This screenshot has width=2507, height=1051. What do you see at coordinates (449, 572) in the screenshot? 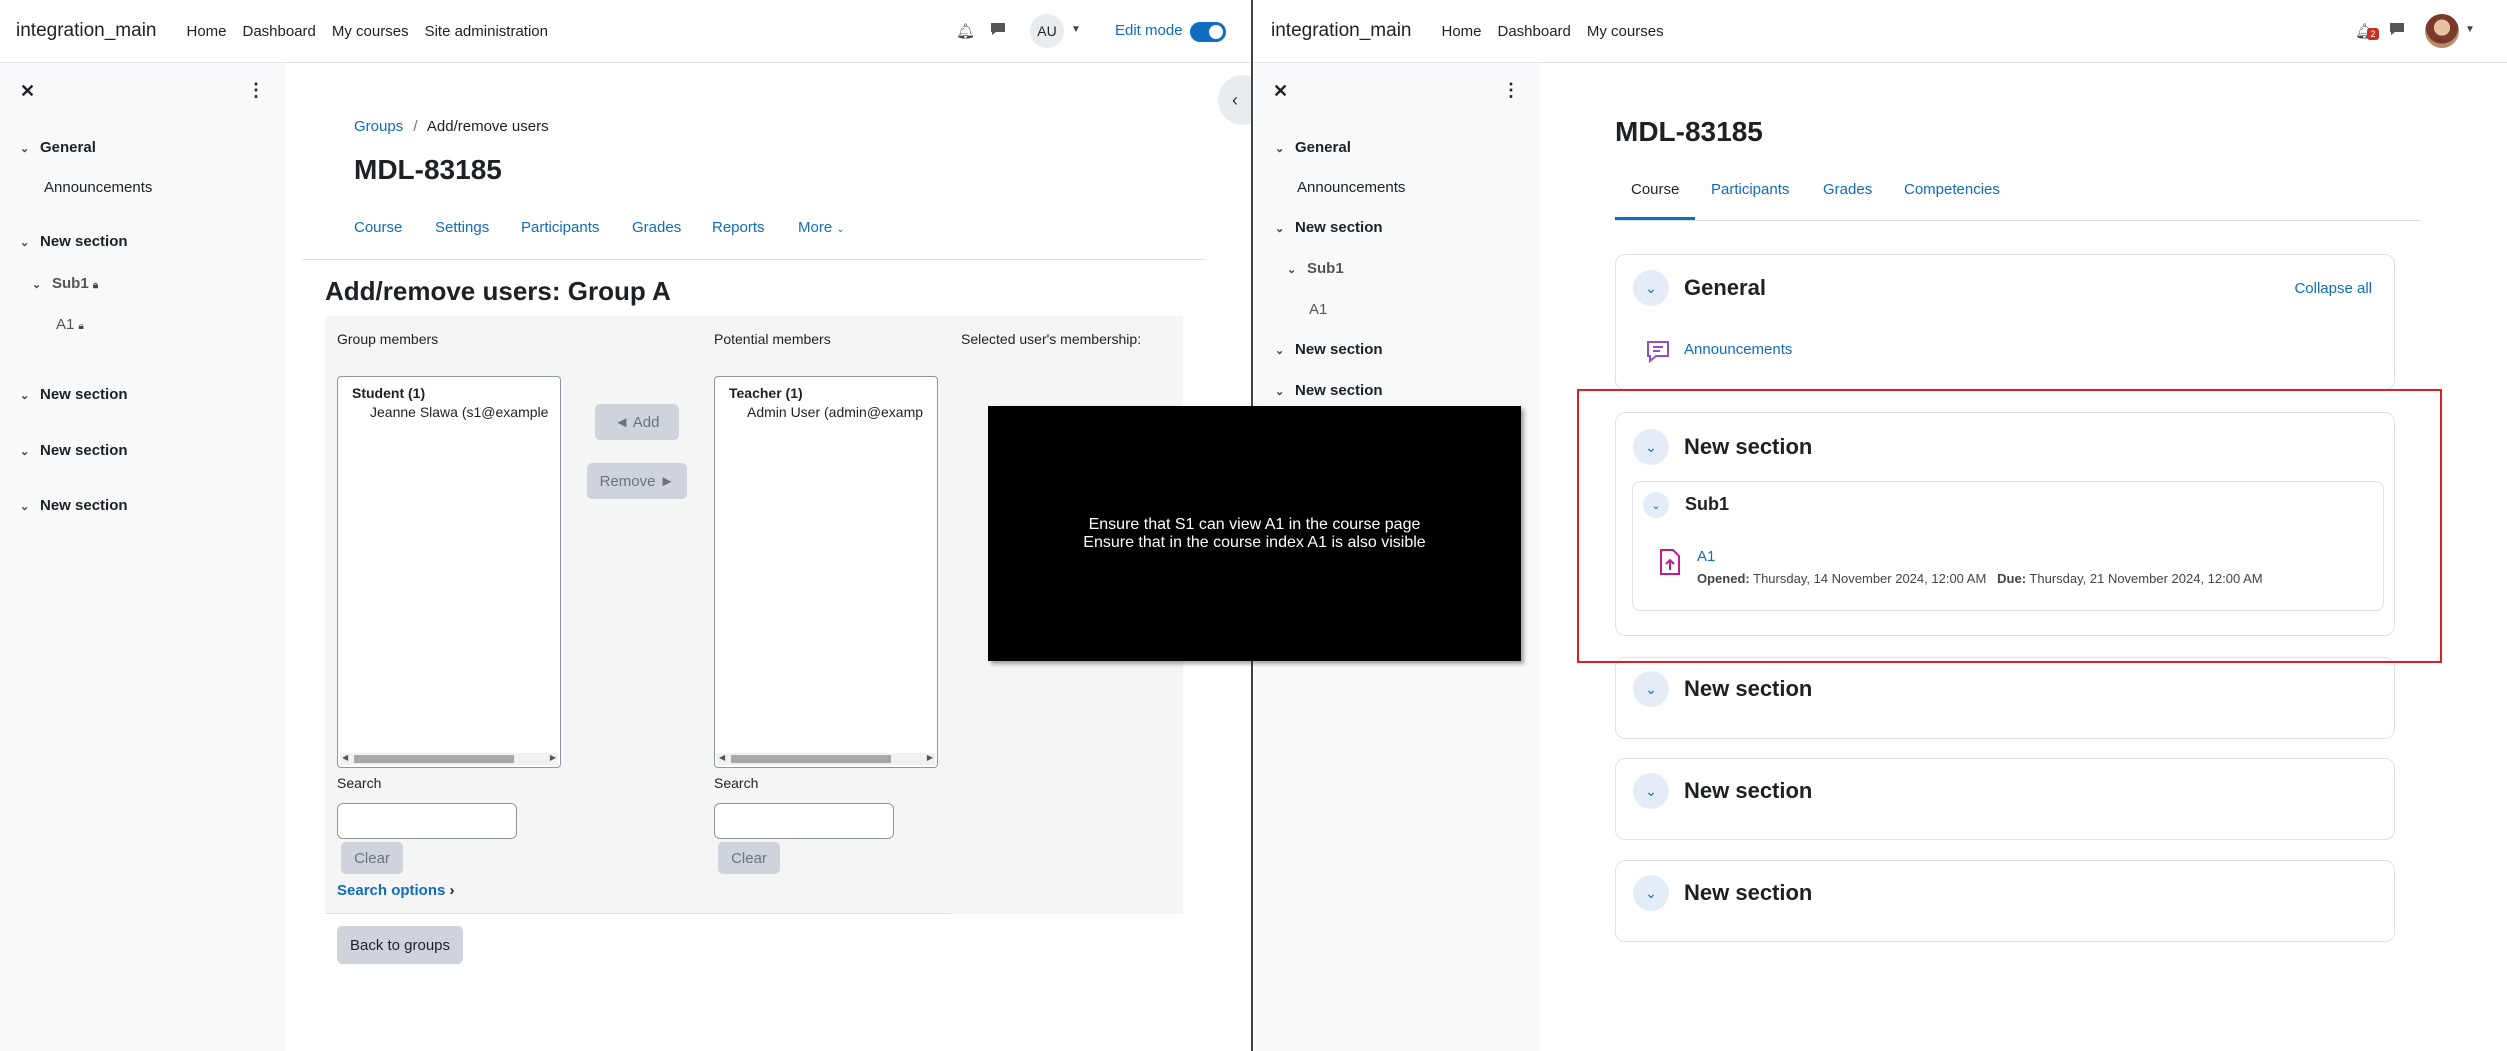
I see `group-members-listbox: Student (1) Jeanne Slawa (s1@example ◀ ▶` at bounding box center [449, 572].